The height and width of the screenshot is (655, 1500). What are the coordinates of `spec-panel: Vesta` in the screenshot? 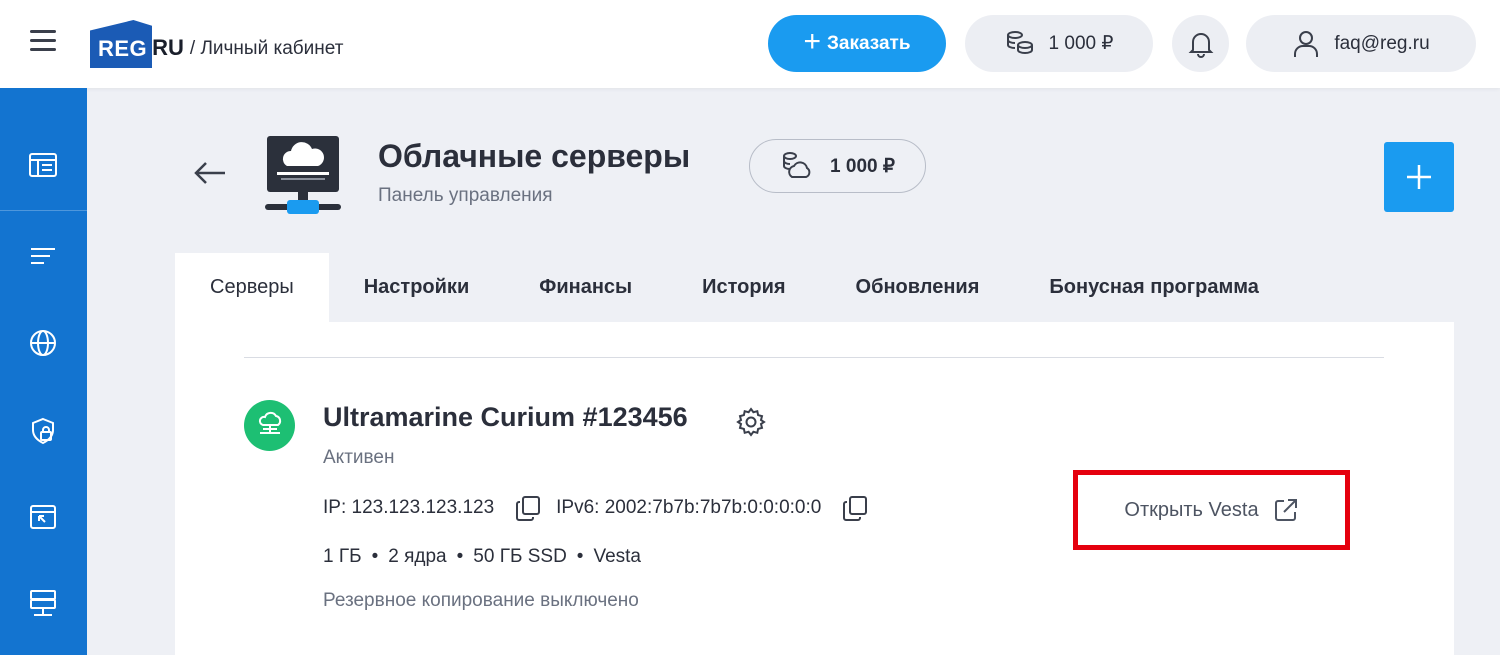 It's located at (617, 556).